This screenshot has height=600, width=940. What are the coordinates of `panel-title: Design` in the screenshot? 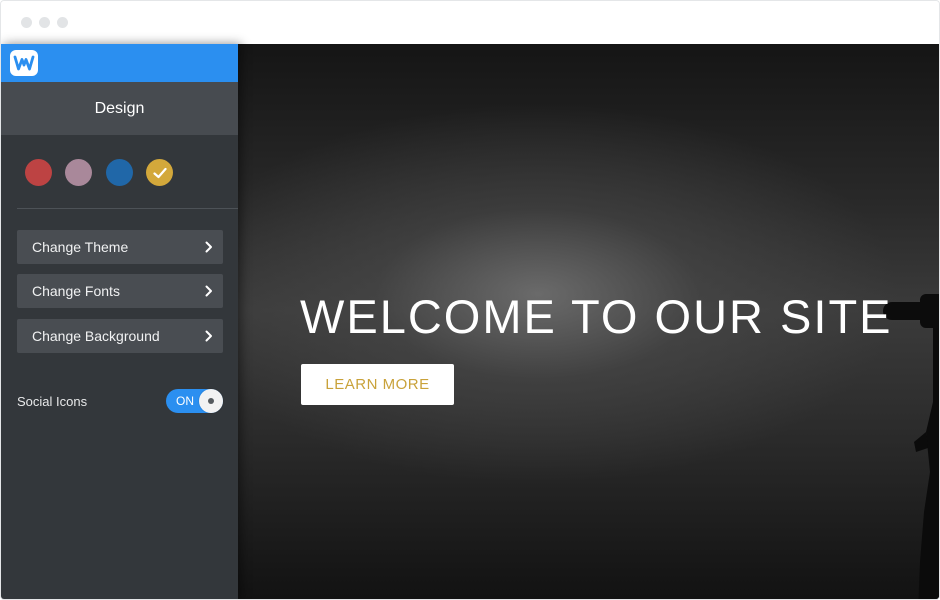 It's located at (119, 108).